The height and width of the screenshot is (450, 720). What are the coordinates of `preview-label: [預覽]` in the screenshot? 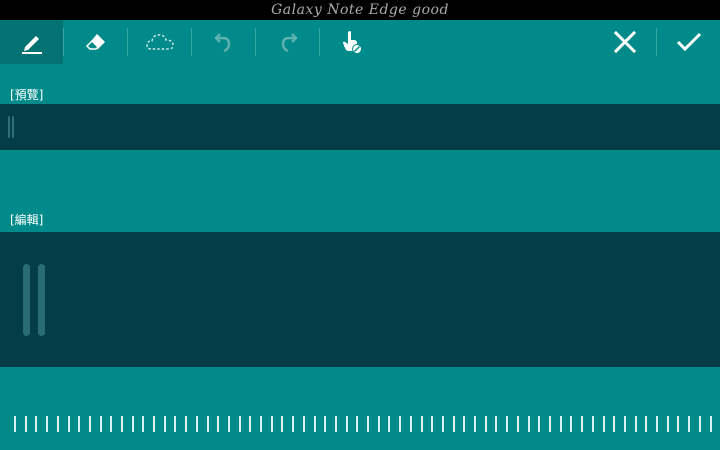 It's located at (27, 95).